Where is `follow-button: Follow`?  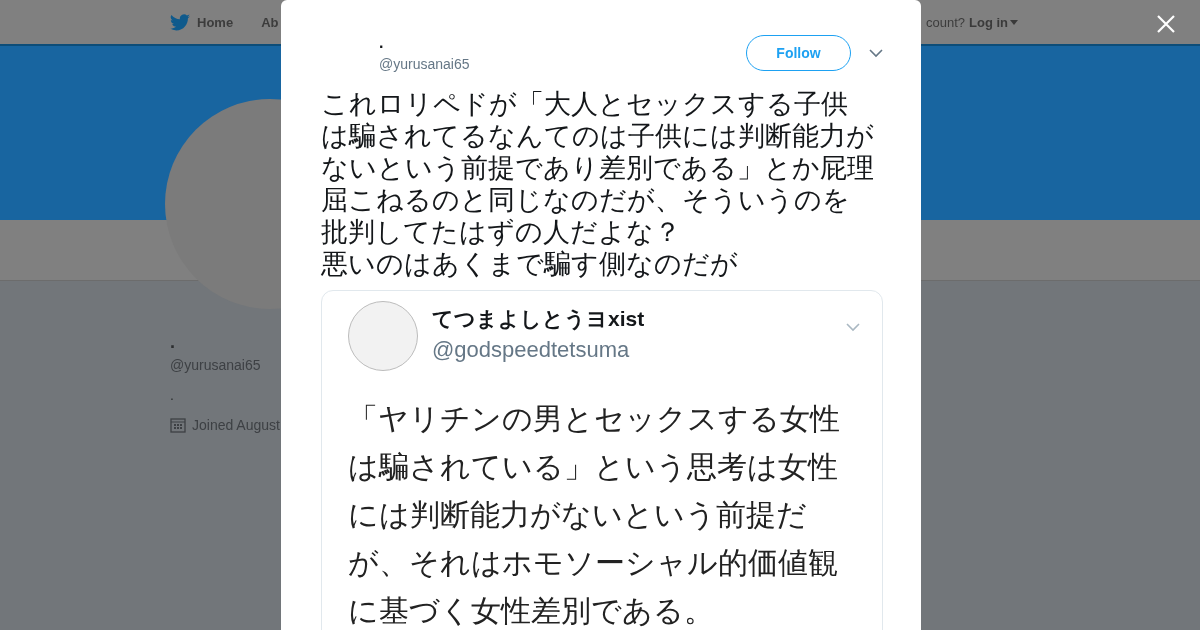
follow-button: Follow is located at coordinates (798, 53).